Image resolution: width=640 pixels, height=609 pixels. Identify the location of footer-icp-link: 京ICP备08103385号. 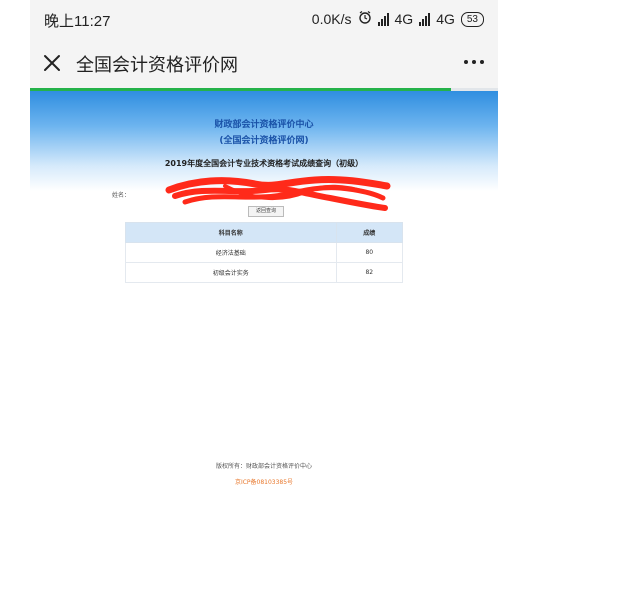
(264, 481).